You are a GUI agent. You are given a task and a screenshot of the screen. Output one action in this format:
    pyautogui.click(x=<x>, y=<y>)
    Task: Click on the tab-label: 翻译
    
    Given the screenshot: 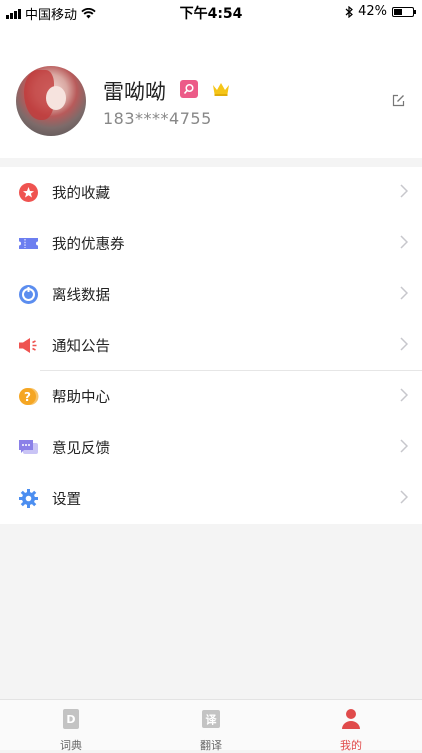 What is the action you would take?
    pyautogui.click(x=211, y=745)
    